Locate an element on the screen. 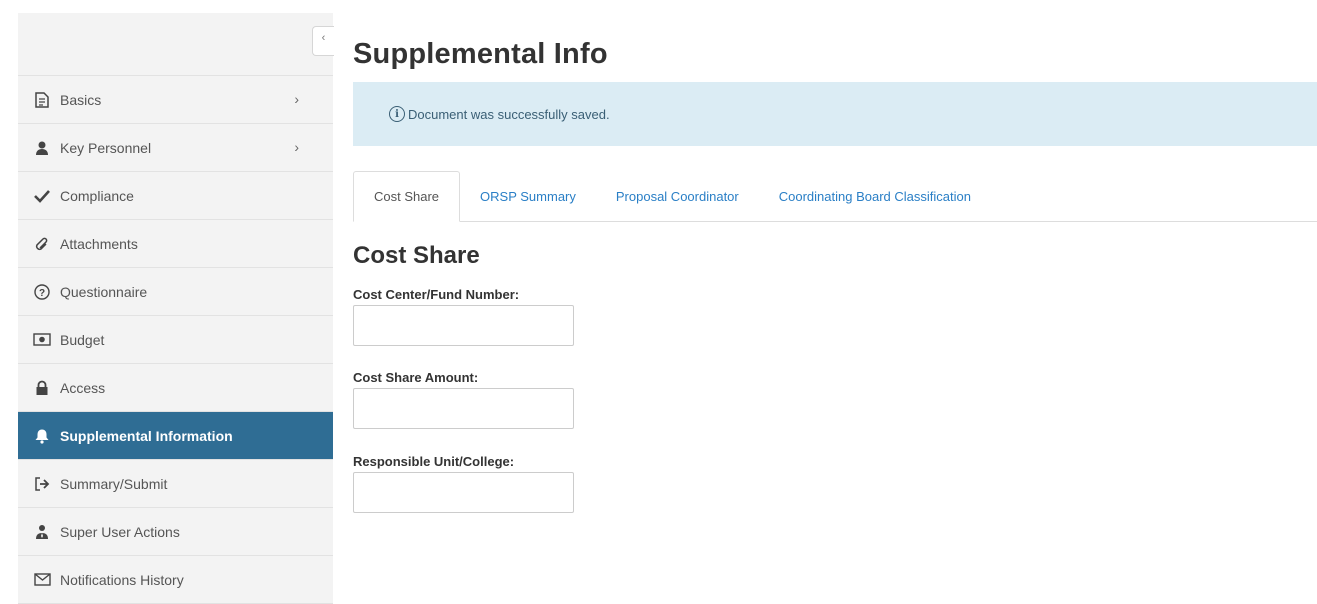 The height and width of the screenshot is (604, 1317). cost-center-fund-number-input is located at coordinates (463, 325).